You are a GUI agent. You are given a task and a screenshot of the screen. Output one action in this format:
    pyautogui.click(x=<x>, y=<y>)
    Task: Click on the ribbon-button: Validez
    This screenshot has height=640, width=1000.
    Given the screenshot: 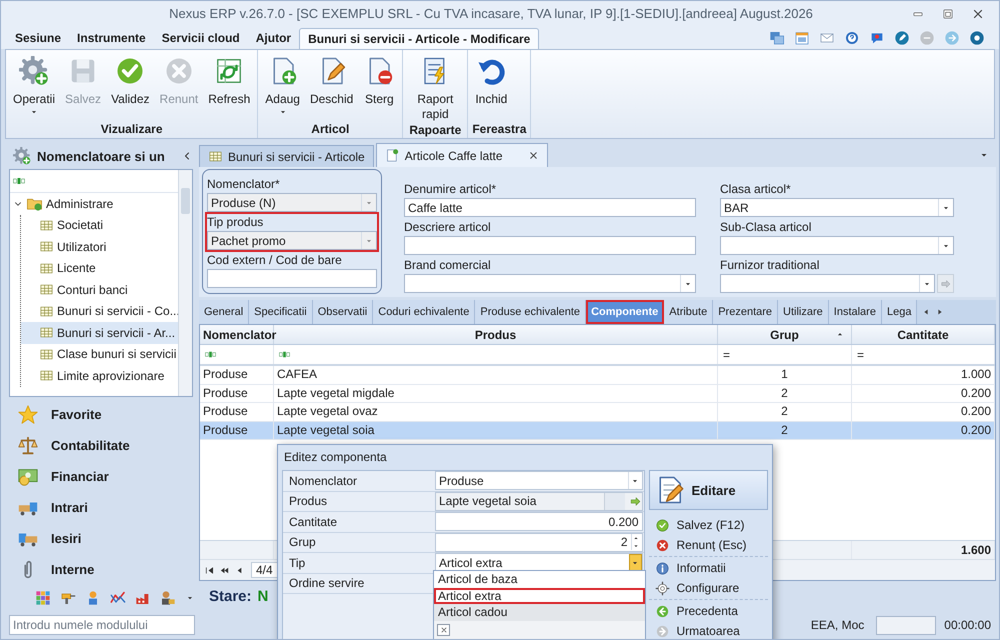 What is the action you would take?
    pyautogui.click(x=130, y=86)
    